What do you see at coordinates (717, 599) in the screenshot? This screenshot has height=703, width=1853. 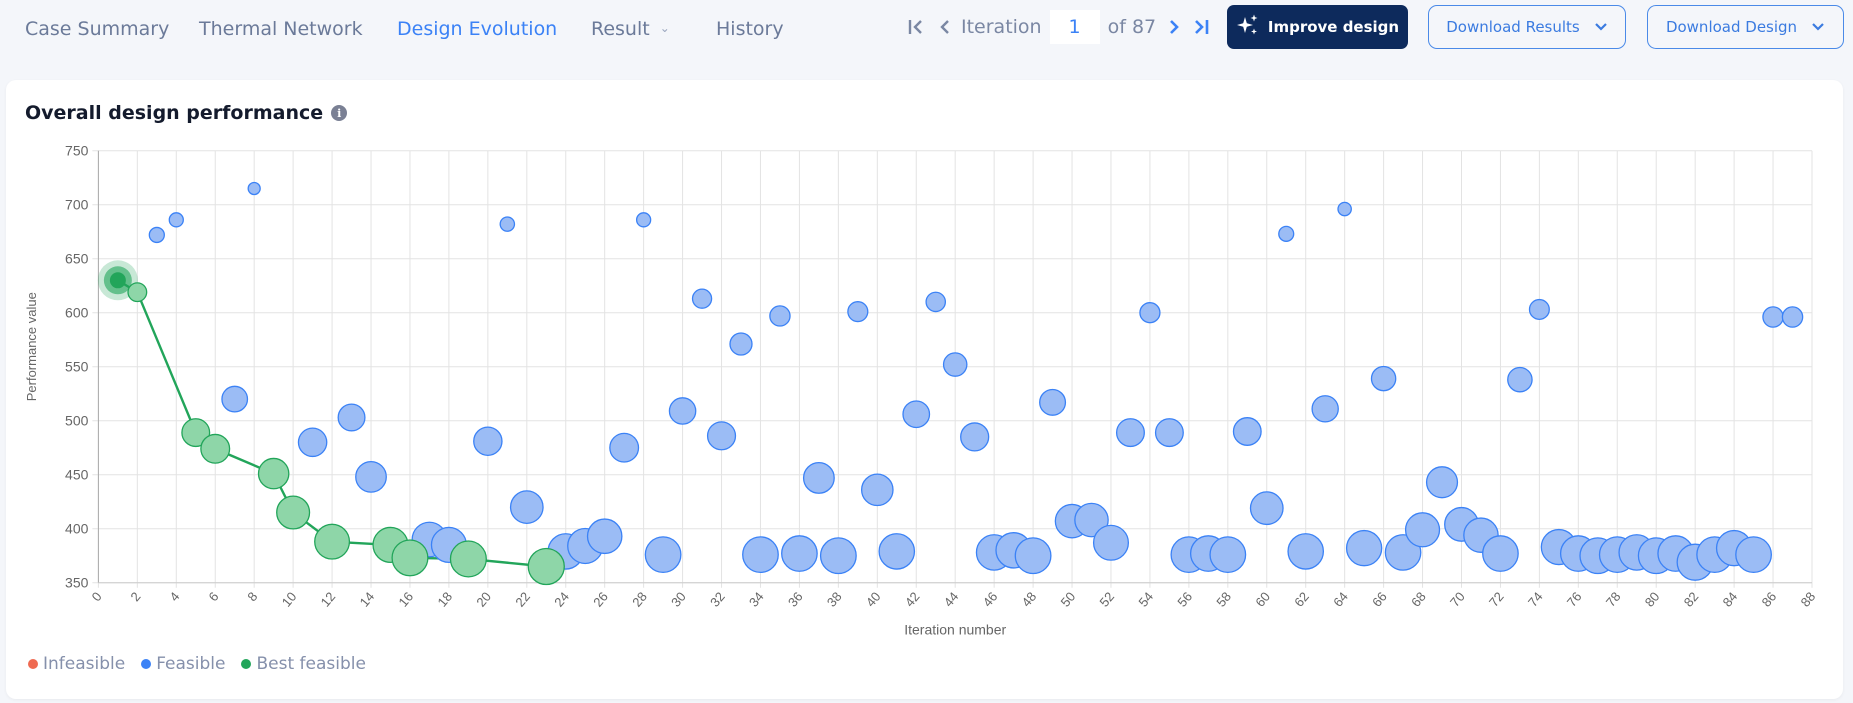 I see `x-tick-label: 32` at bounding box center [717, 599].